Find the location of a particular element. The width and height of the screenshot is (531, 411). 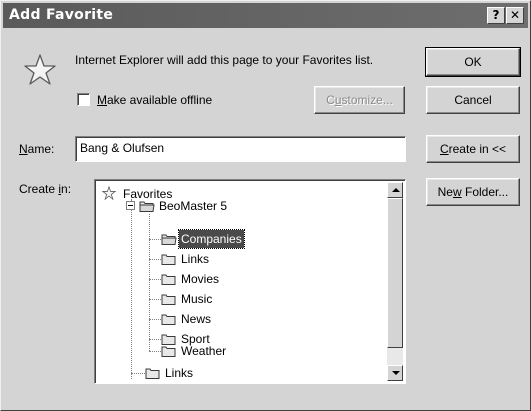

scroll-thumb is located at coordinates (395, 273).